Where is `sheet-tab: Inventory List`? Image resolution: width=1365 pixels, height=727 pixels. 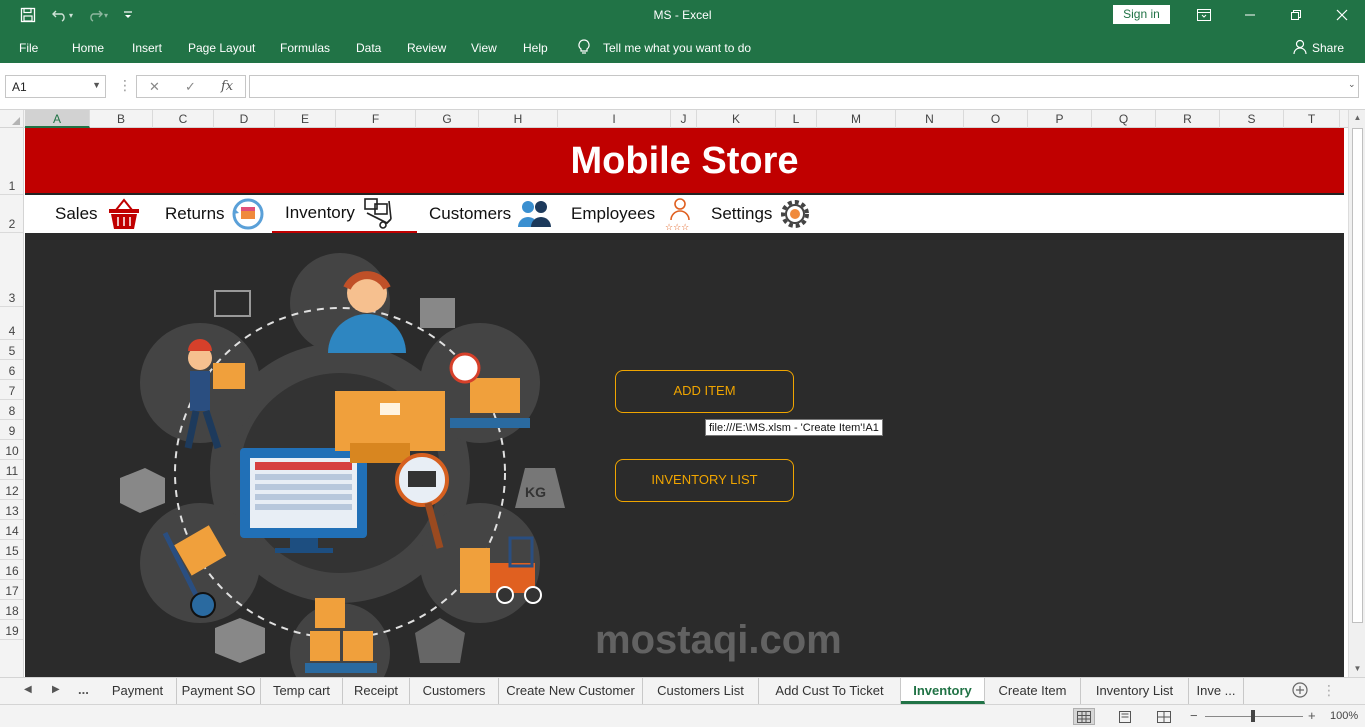
sheet-tab: Inventory List is located at coordinates (1135, 691).